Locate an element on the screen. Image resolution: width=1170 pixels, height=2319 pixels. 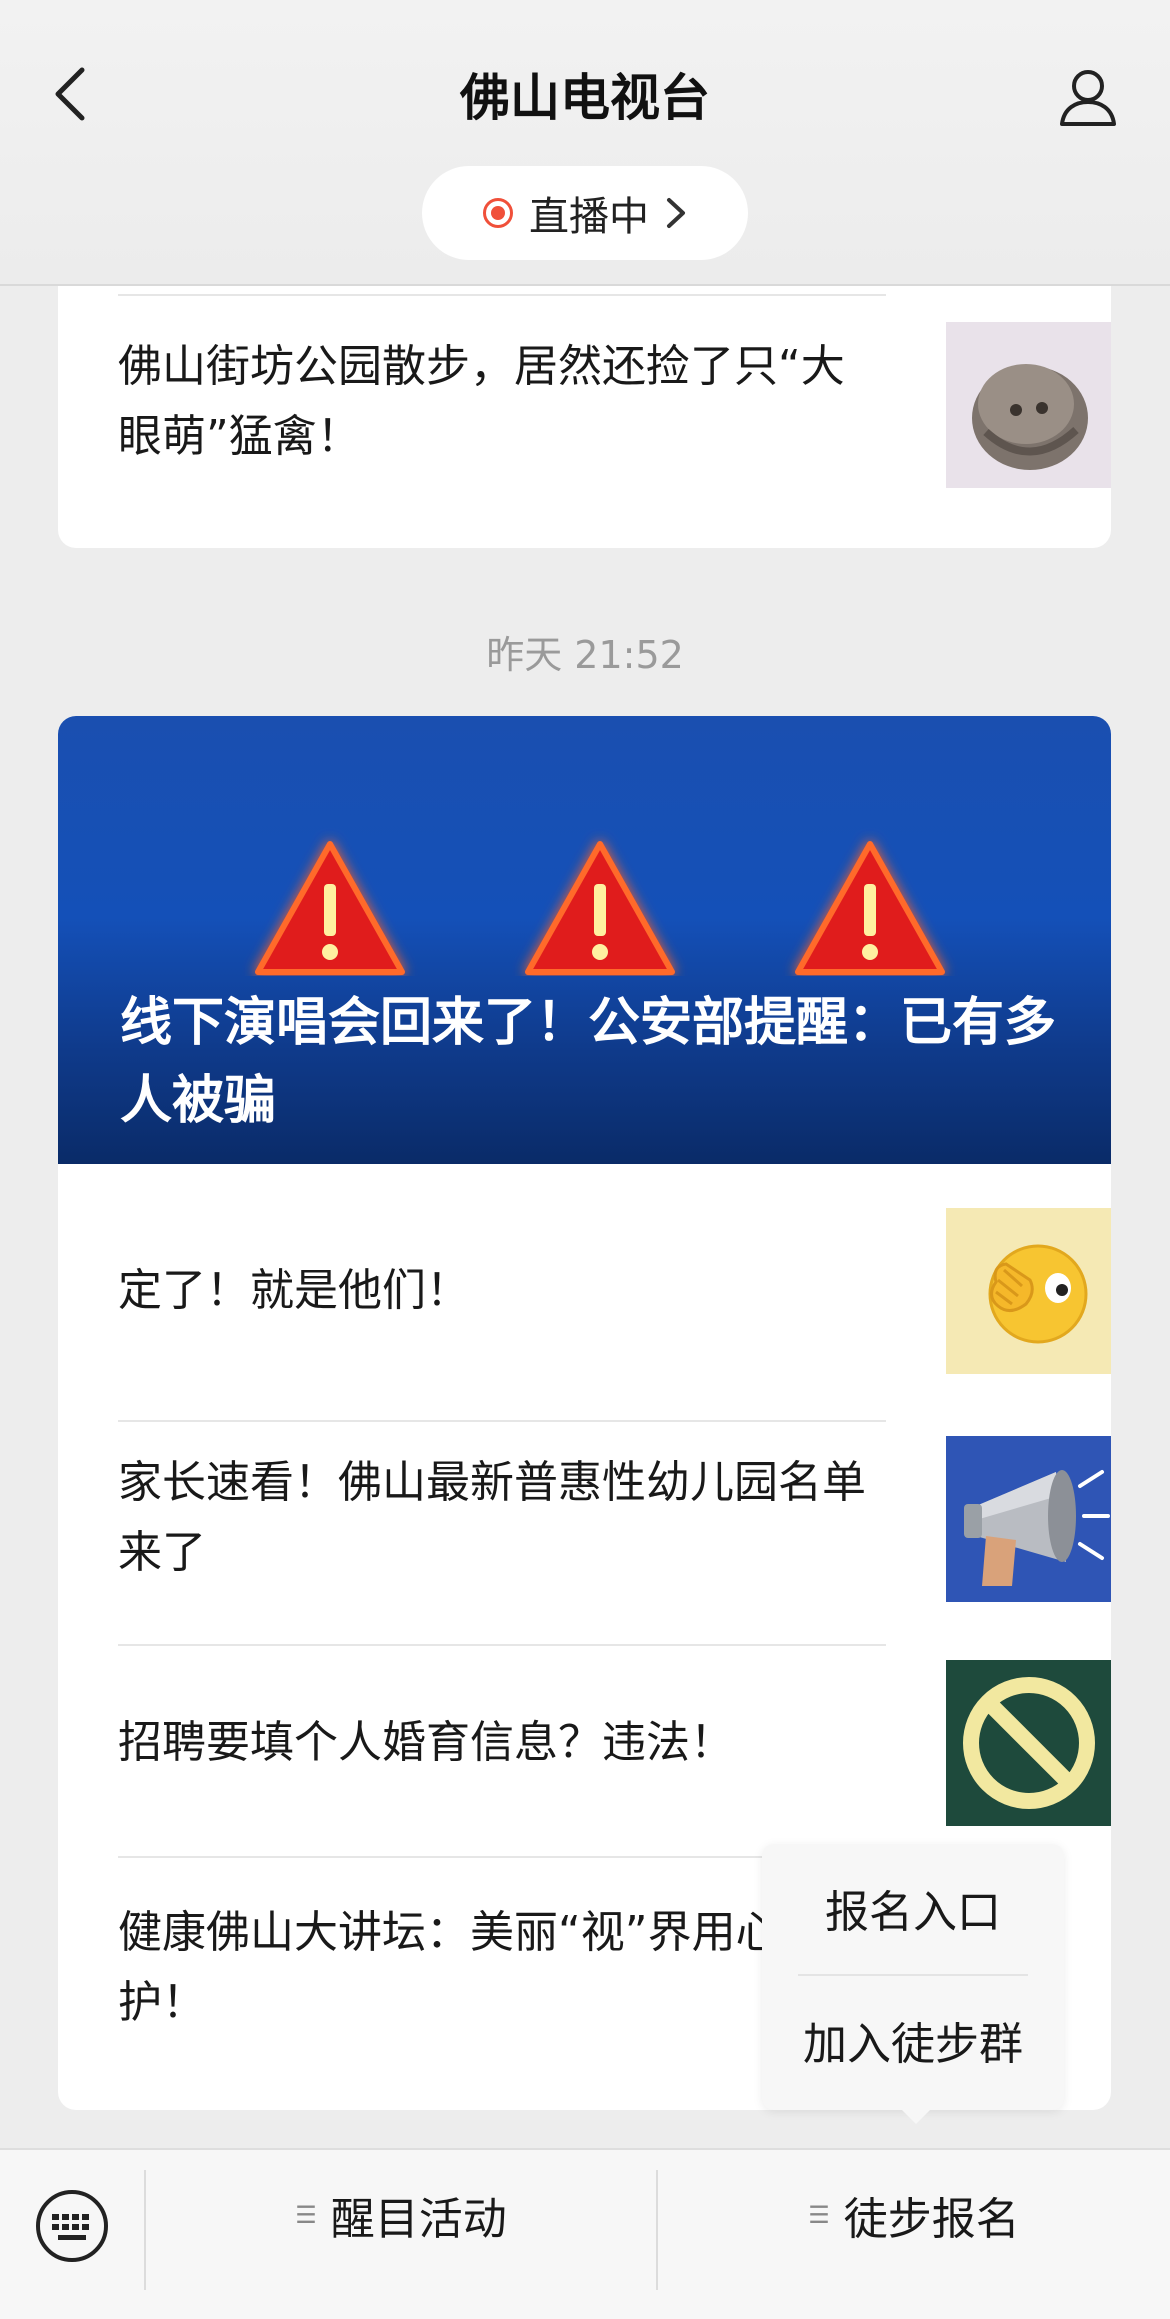
profile-button is located at coordinates (1088, 96).